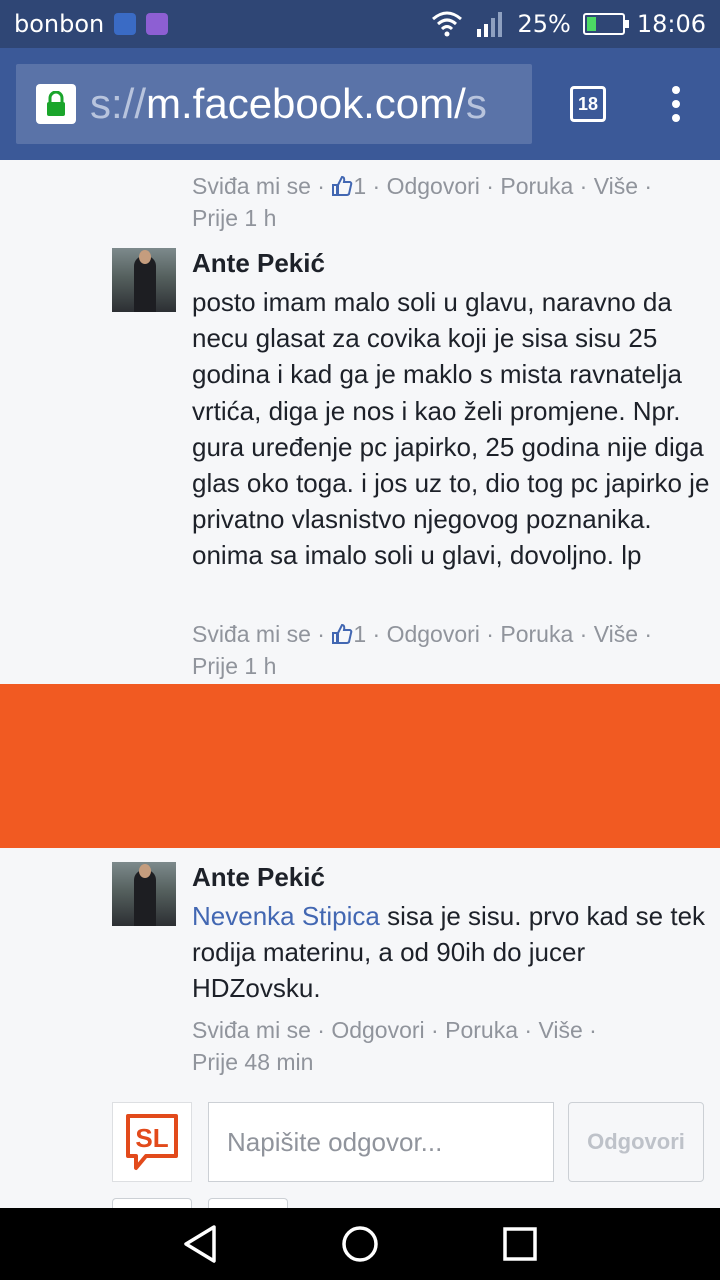 The image size is (720, 1280). Describe the element at coordinates (588, 104) in the screenshot. I see `tab-switcher-button: 18` at that location.